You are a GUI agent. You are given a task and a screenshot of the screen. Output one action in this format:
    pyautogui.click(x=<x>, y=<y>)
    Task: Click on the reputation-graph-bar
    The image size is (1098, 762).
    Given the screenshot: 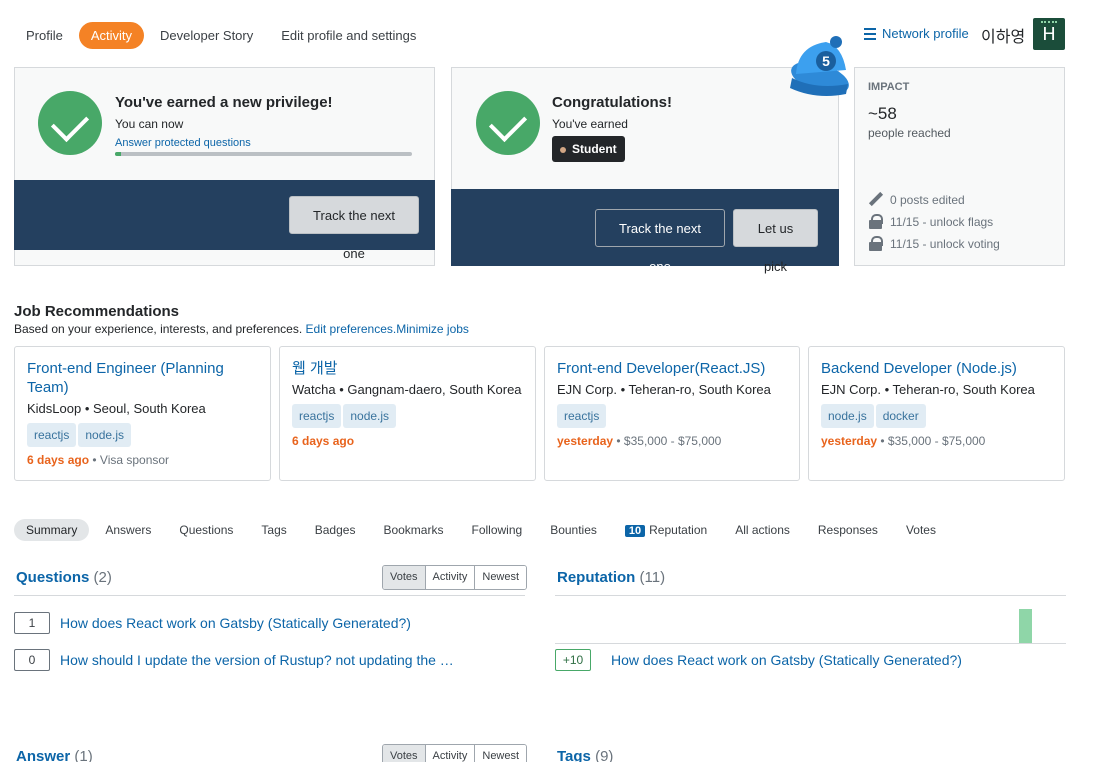 What is the action you would take?
    pyautogui.click(x=1025, y=626)
    